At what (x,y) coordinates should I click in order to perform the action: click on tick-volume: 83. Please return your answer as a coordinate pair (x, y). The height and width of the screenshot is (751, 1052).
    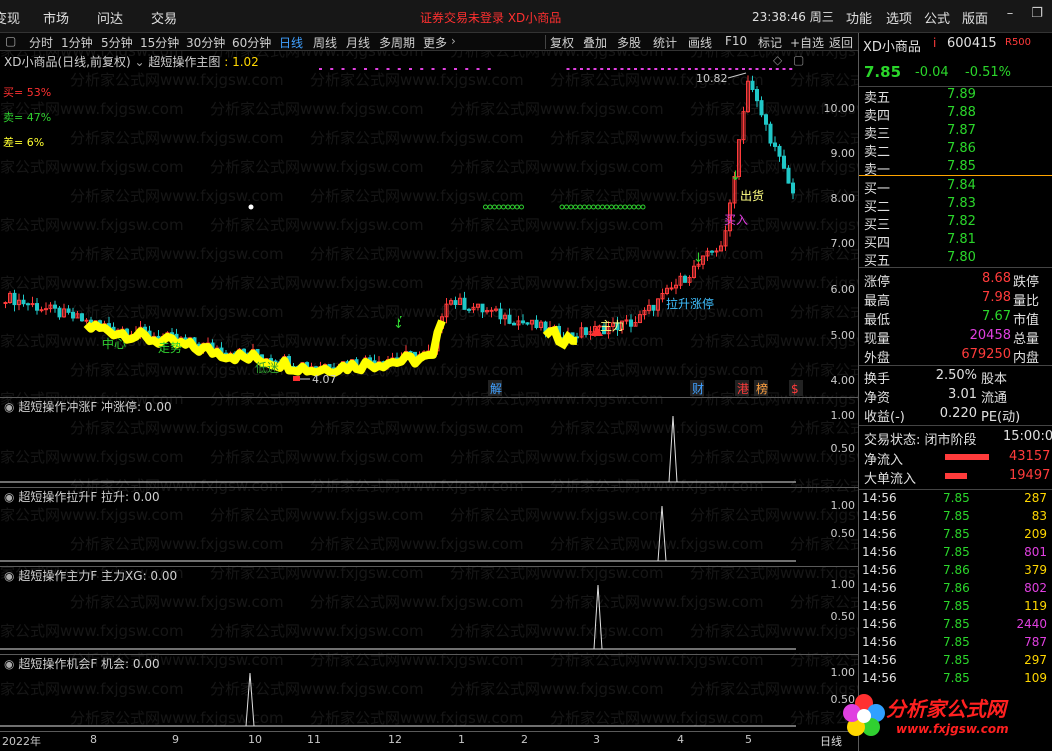
    Looking at the image, I should click on (1039, 516).